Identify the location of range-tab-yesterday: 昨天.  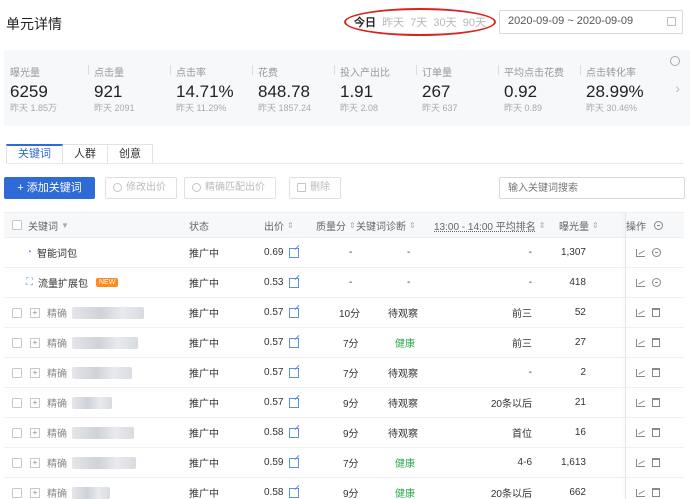
(393, 22).